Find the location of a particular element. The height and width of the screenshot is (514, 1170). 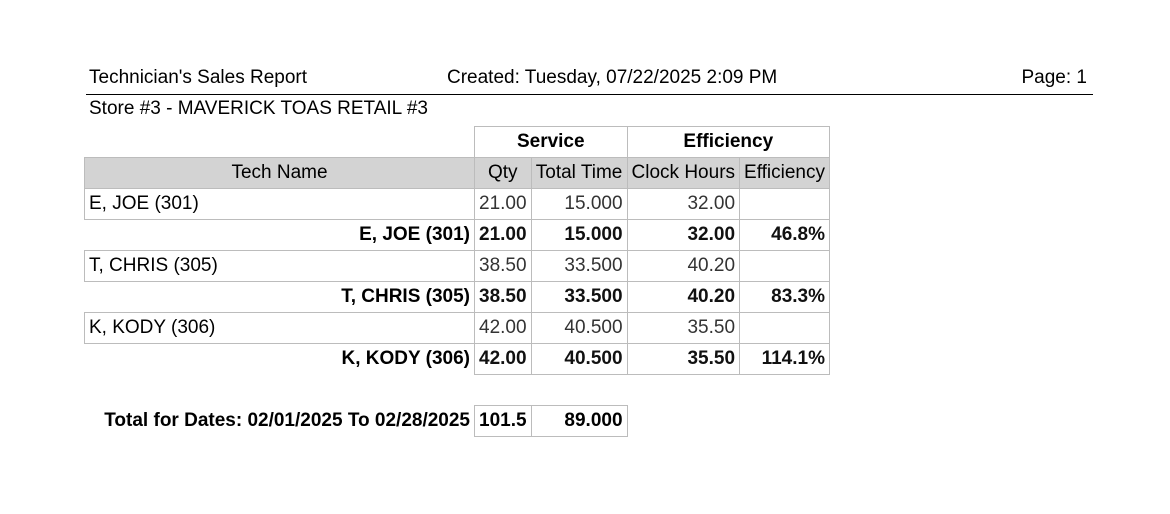

page-number: Page: 1 is located at coordinates (1054, 77).